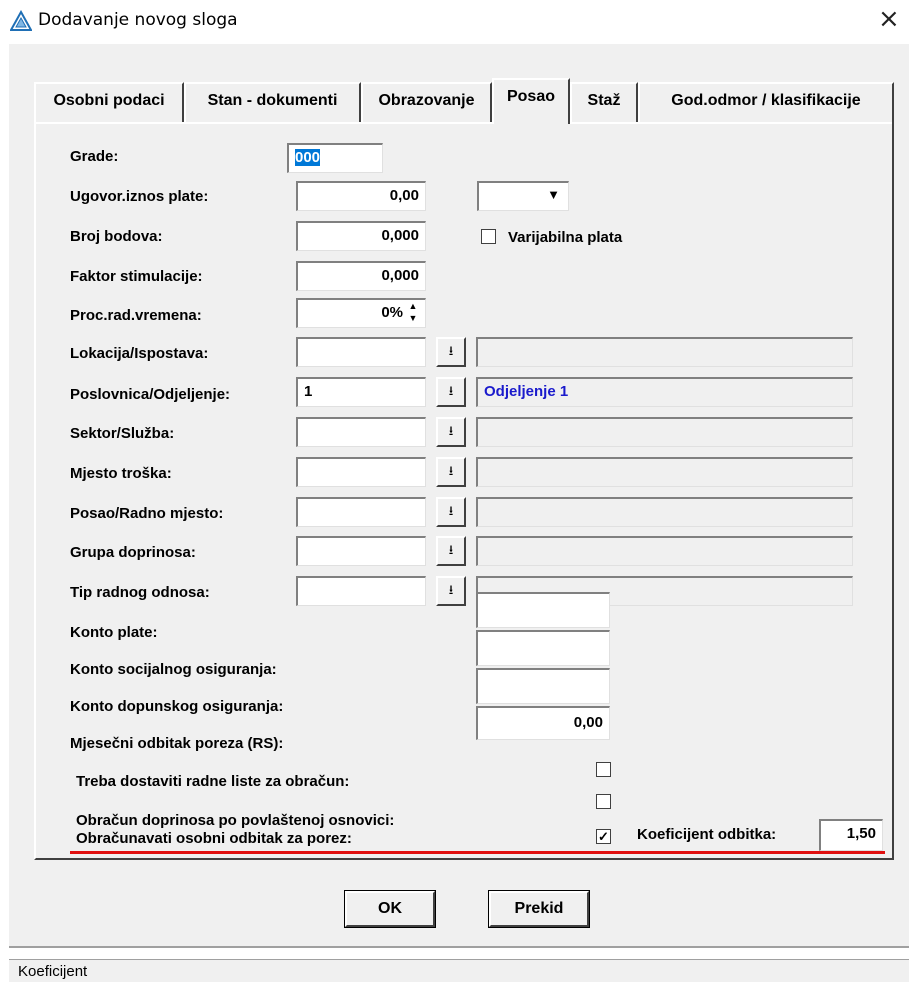 The width and height of the screenshot is (911, 982). I want to click on sektor-code, so click(361, 432).